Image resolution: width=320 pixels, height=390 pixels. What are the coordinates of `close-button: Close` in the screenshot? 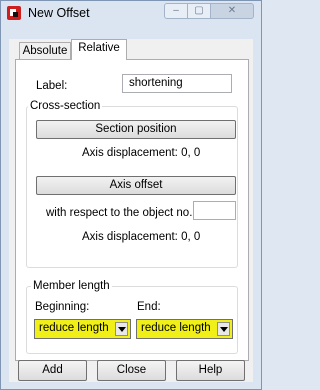 It's located at (131, 370).